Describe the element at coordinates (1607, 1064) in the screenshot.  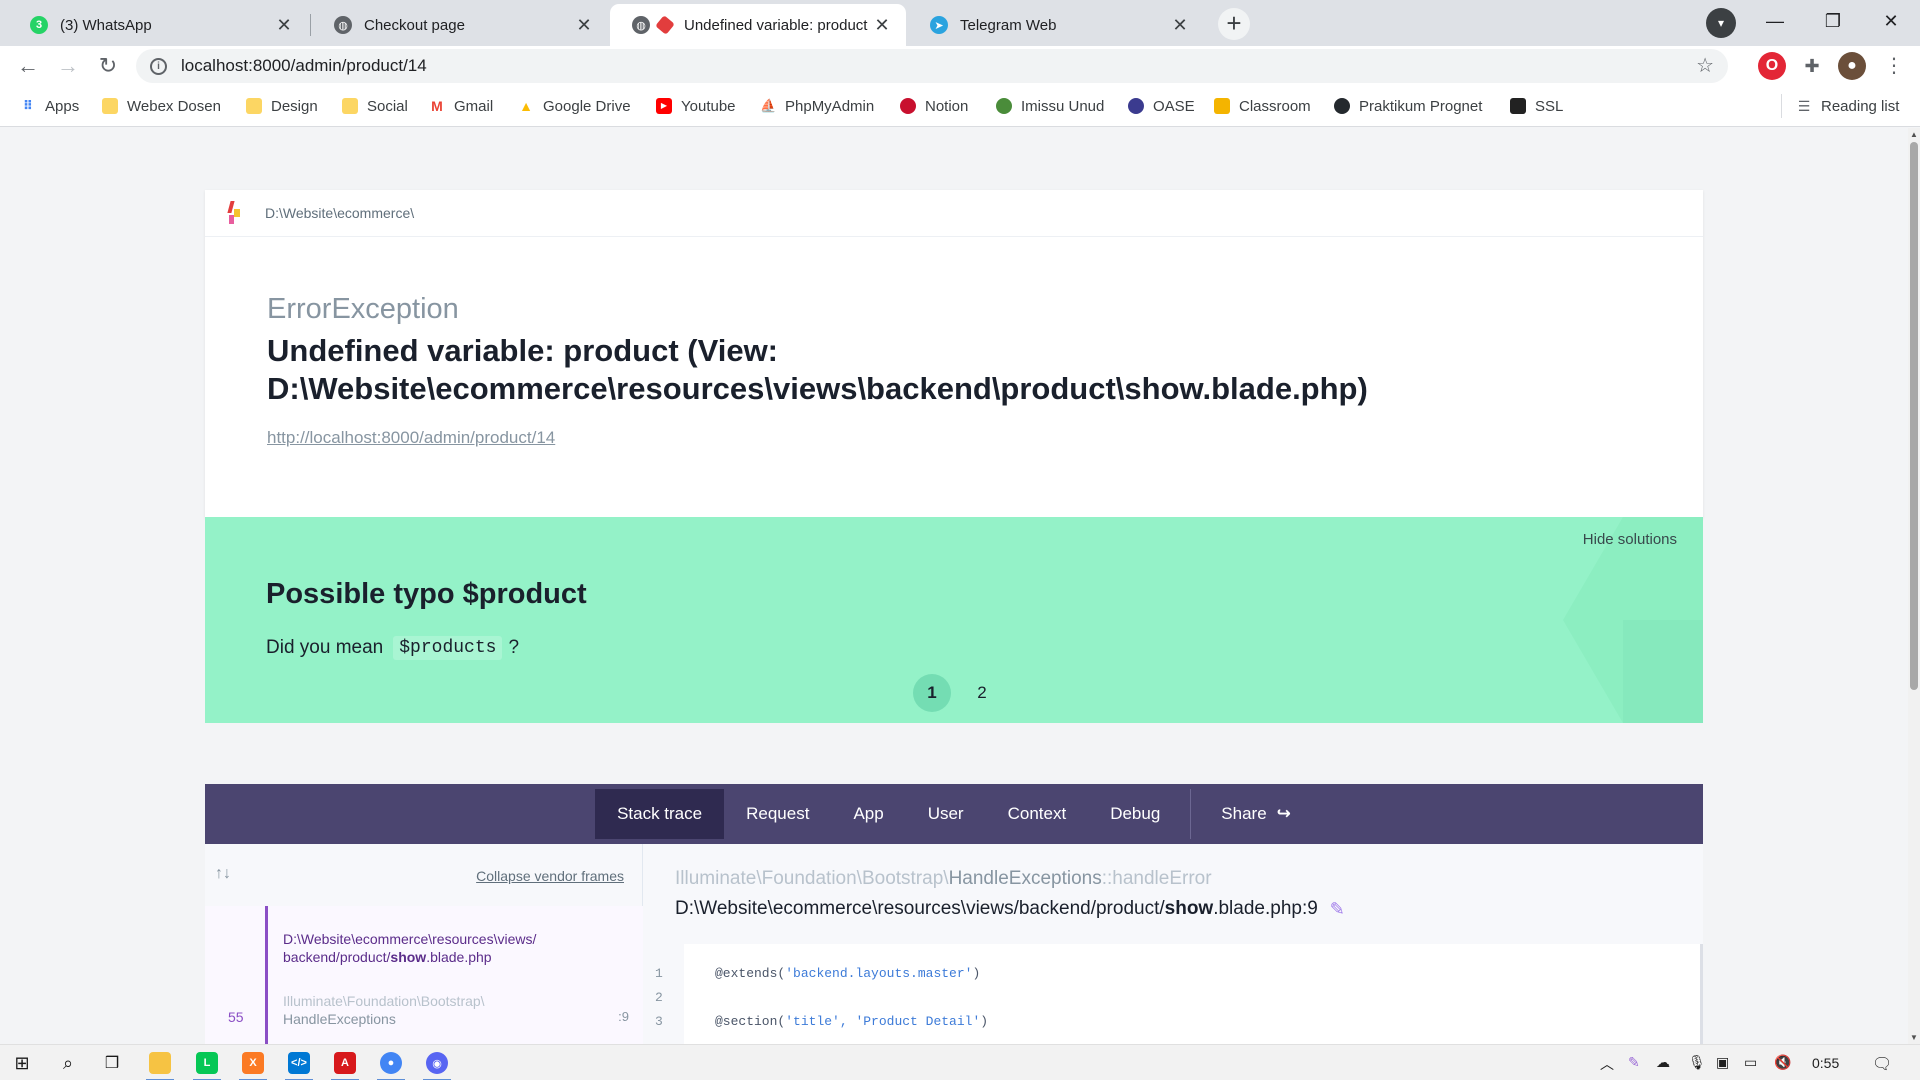
I see `tray-overflow-icon: ︿` at that location.